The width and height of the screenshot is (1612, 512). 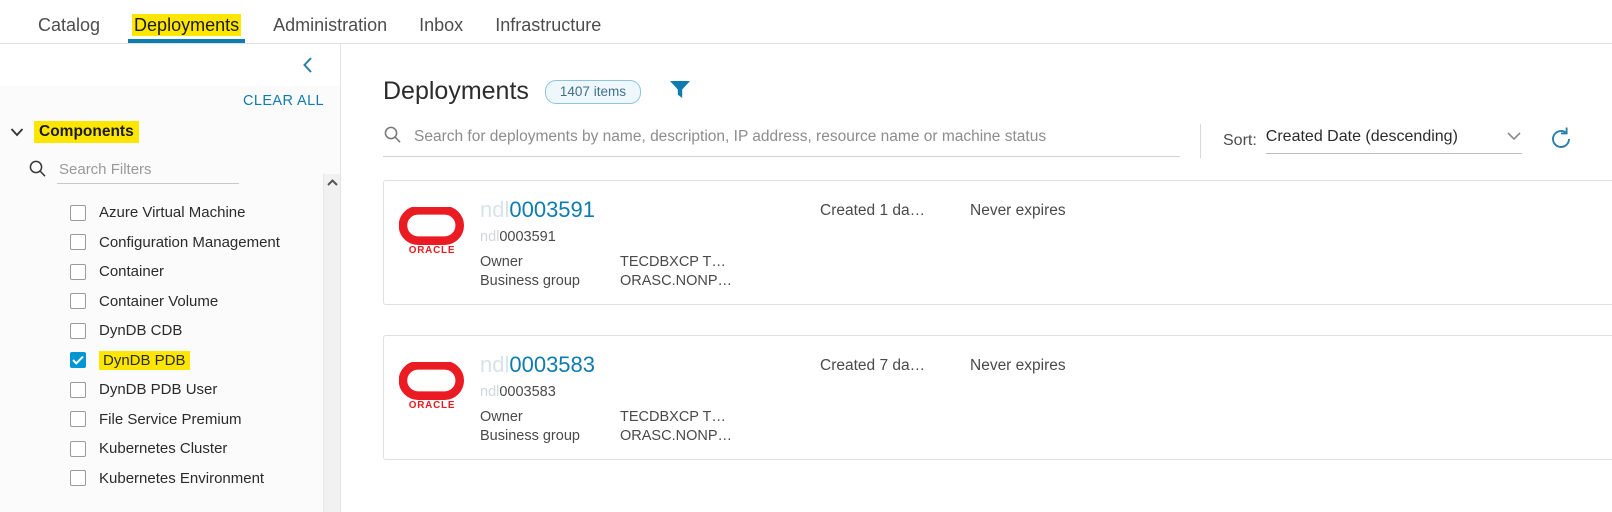 What do you see at coordinates (172, 213) in the screenshot?
I see `filter-item-label: Azure Virtual Machine` at bounding box center [172, 213].